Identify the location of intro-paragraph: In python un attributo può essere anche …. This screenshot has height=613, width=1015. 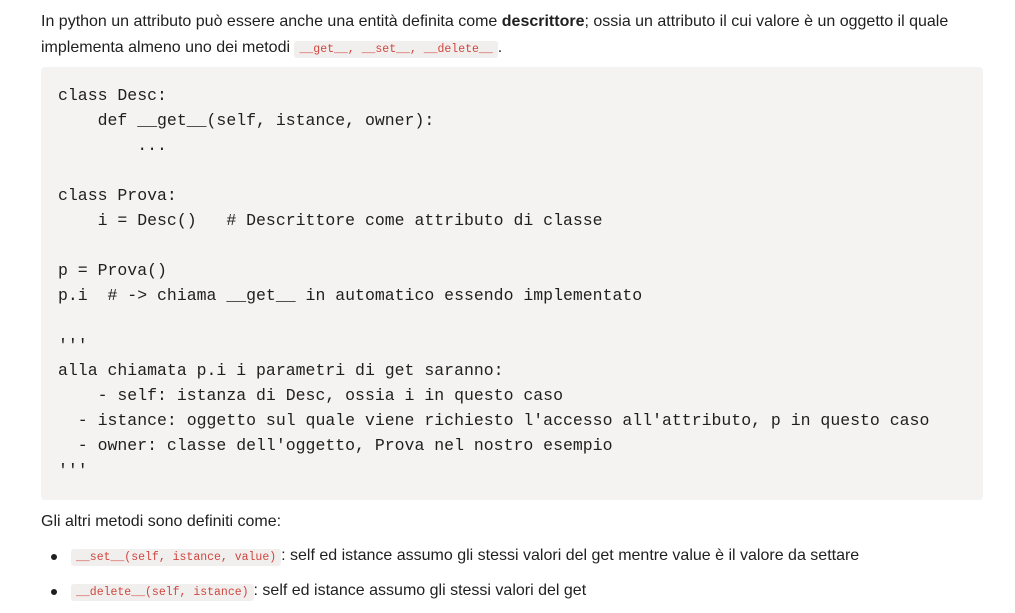
(498, 36).